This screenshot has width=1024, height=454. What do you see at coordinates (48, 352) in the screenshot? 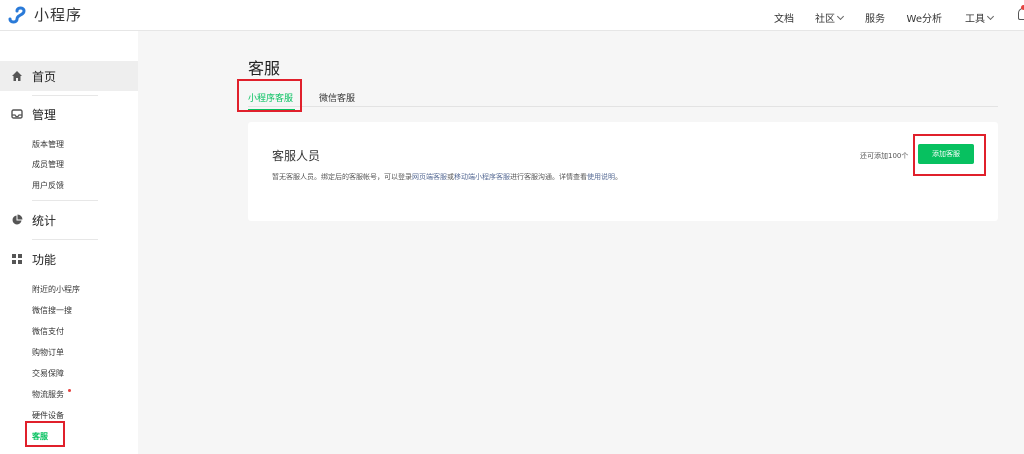
I see `sidebar-item-orders: 购物订单` at bounding box center [48, 352].